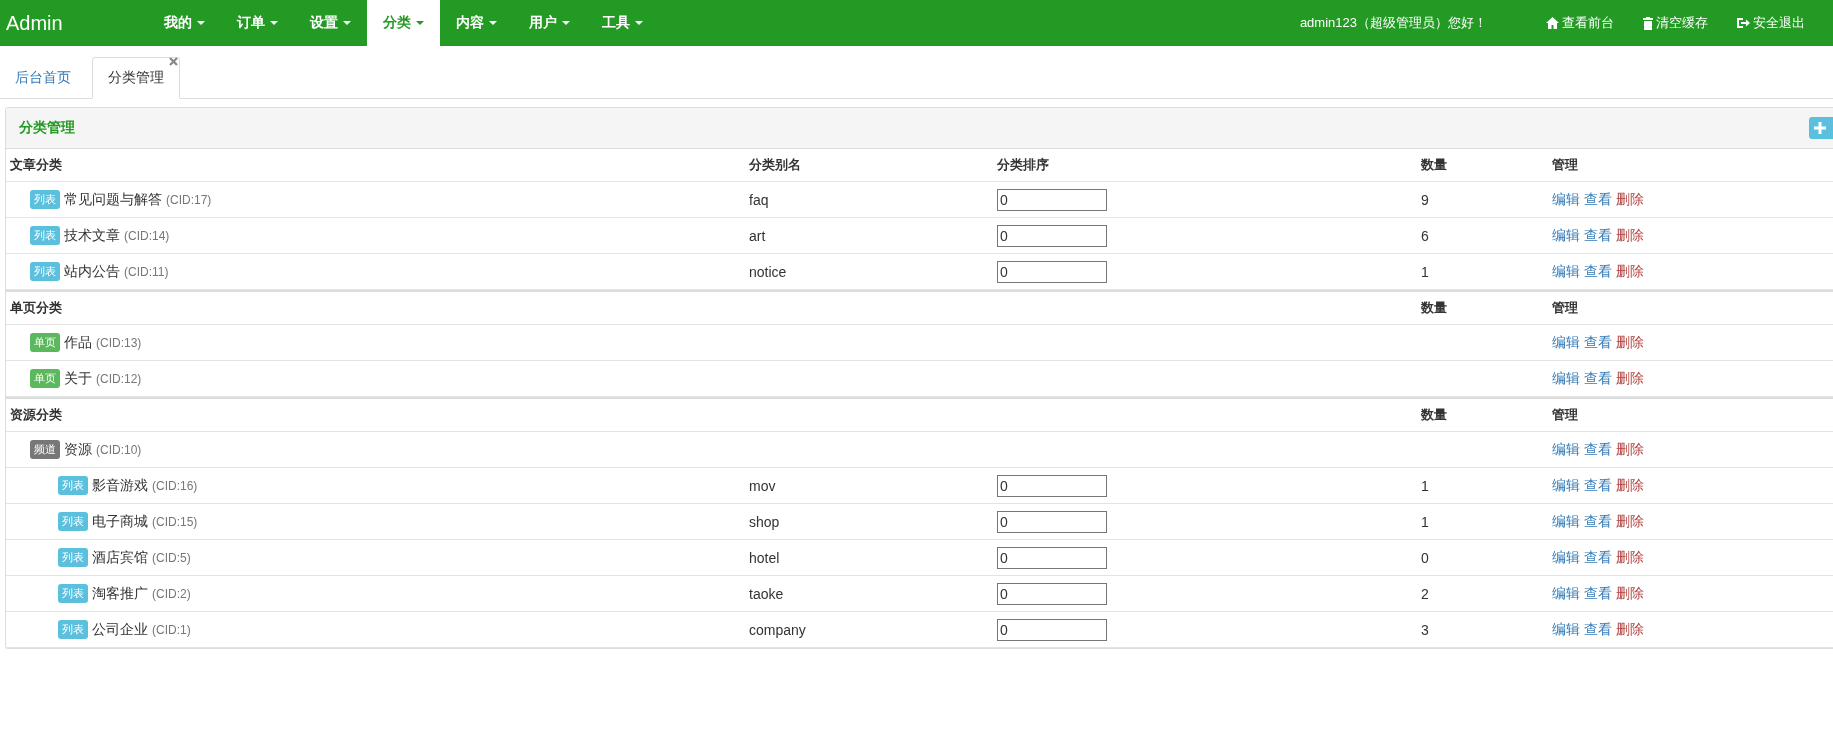 This screenshot has width=1833, height=745. I want to click on category-name: 电子商城, so click(120, 521).